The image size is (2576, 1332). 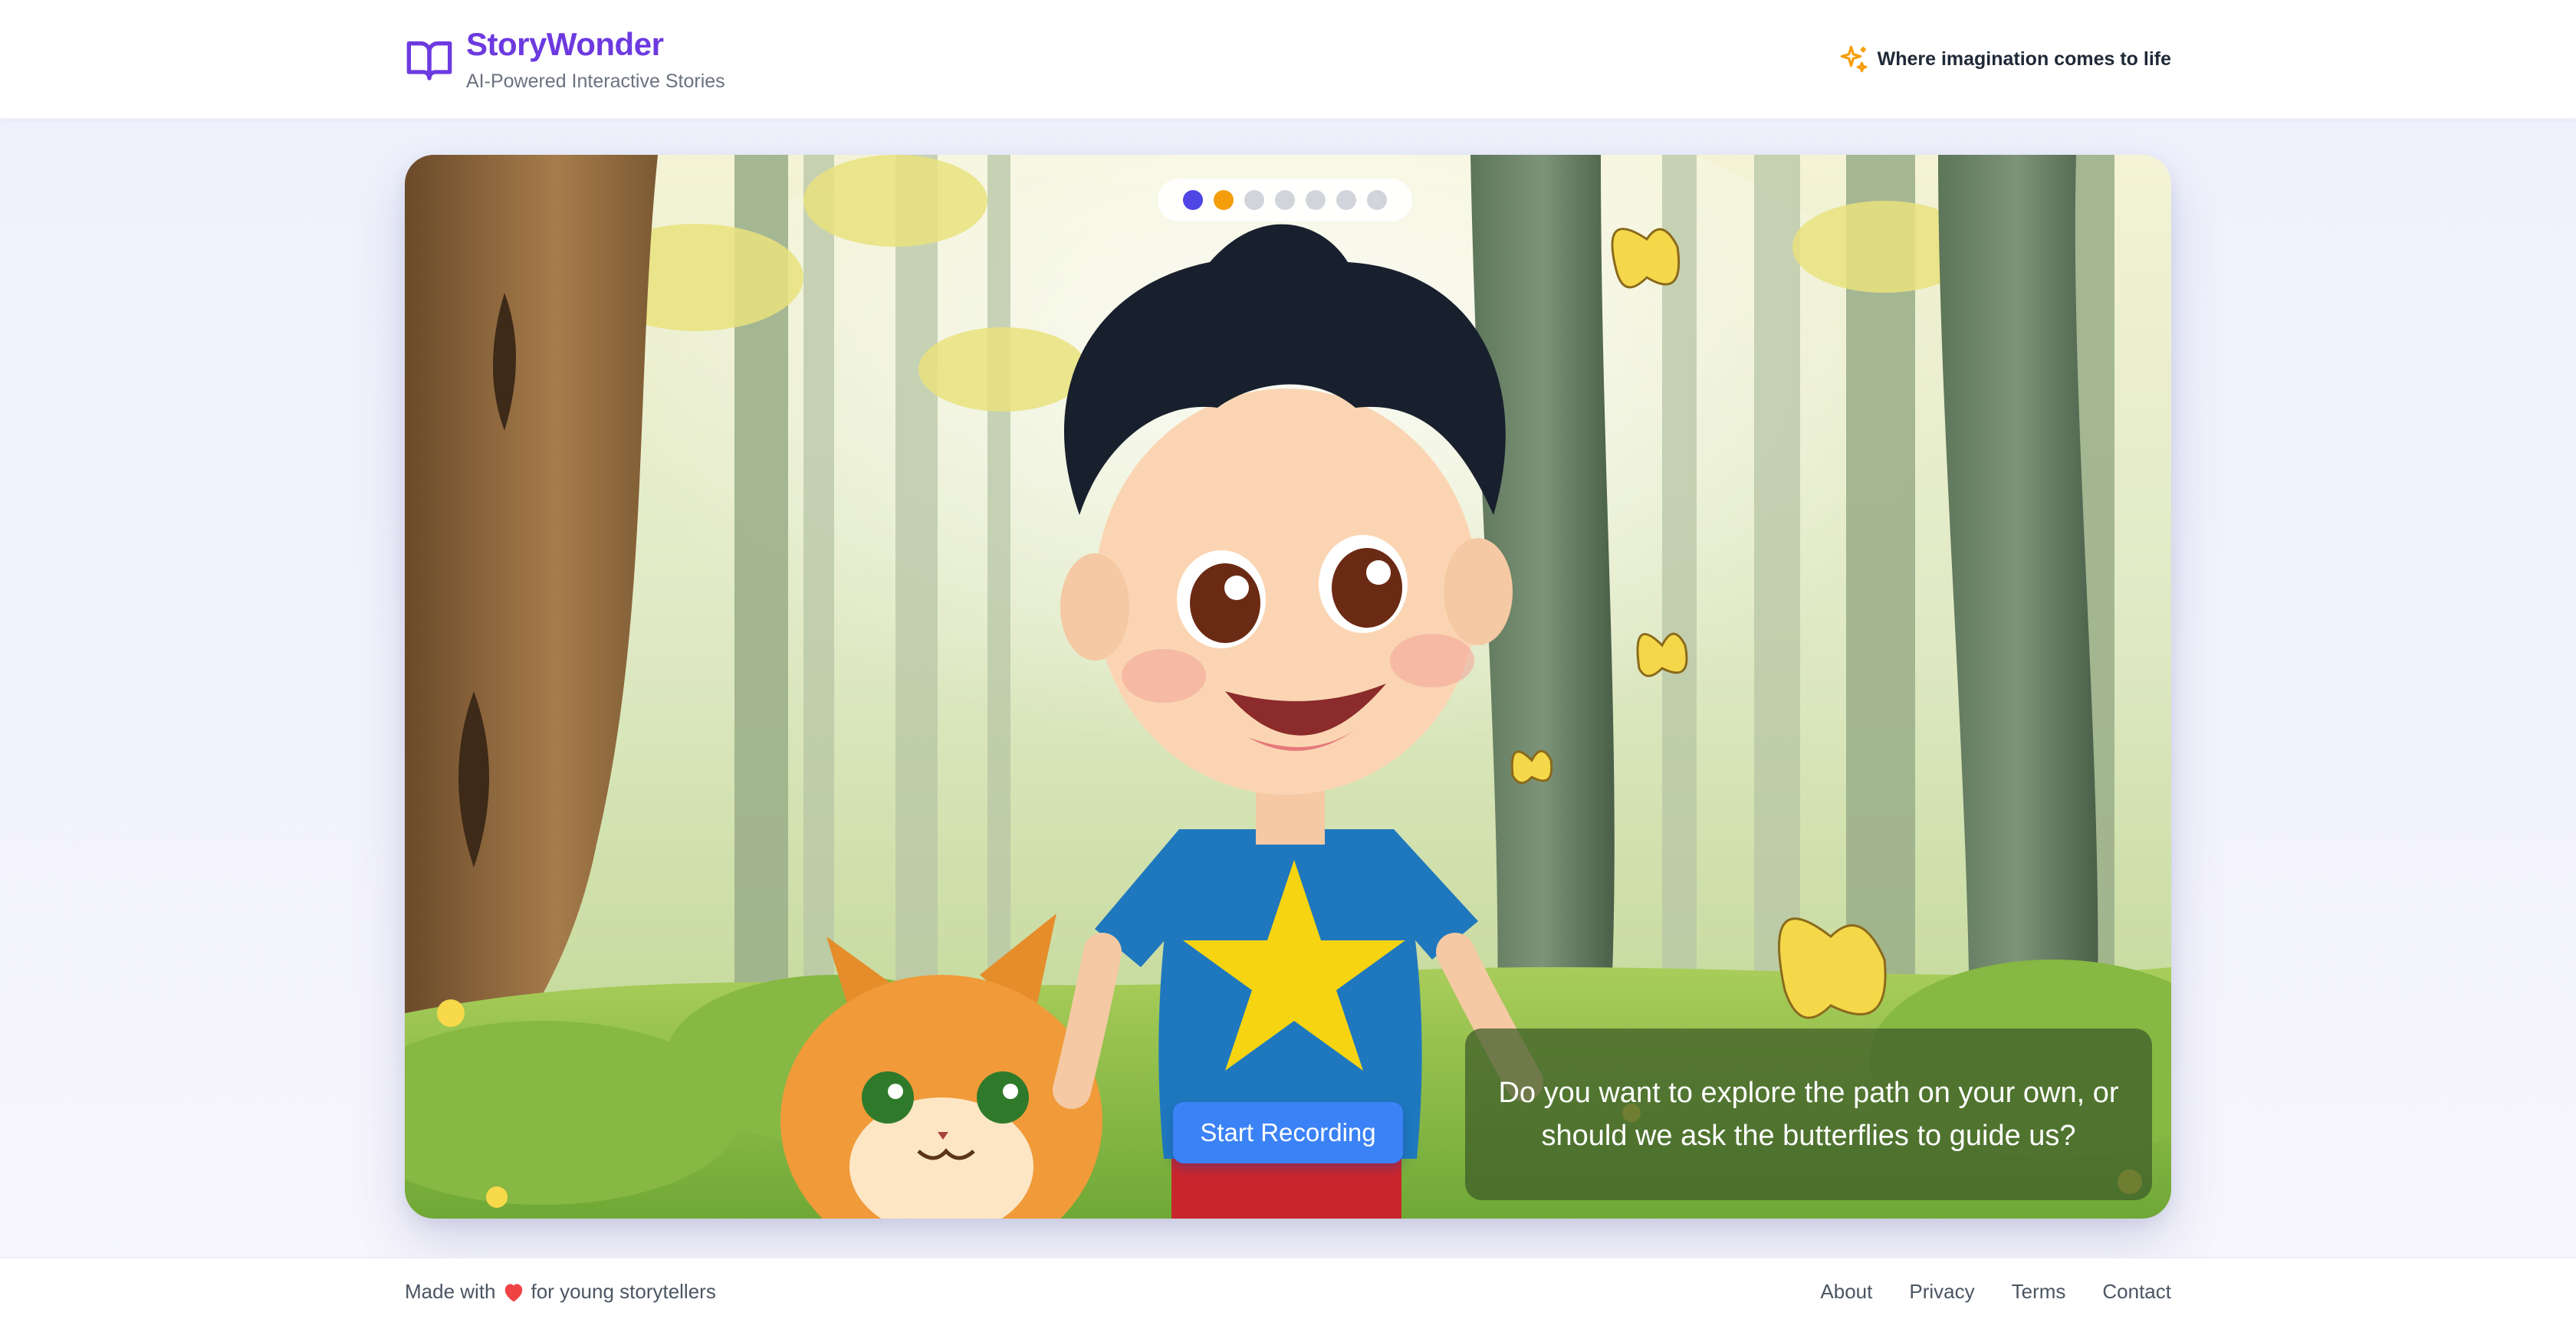 What do you see at coordinates (1288, 1132) in the screenshot?
I see `start-recording-button: Start Recording` at bounding box center [1288, 1132].